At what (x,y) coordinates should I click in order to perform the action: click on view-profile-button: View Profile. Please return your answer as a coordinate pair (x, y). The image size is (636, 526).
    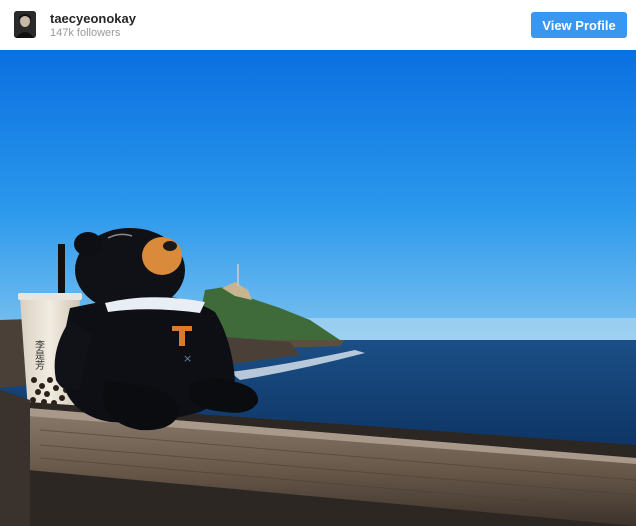
    Looking at the image, I should click on (579, 25).